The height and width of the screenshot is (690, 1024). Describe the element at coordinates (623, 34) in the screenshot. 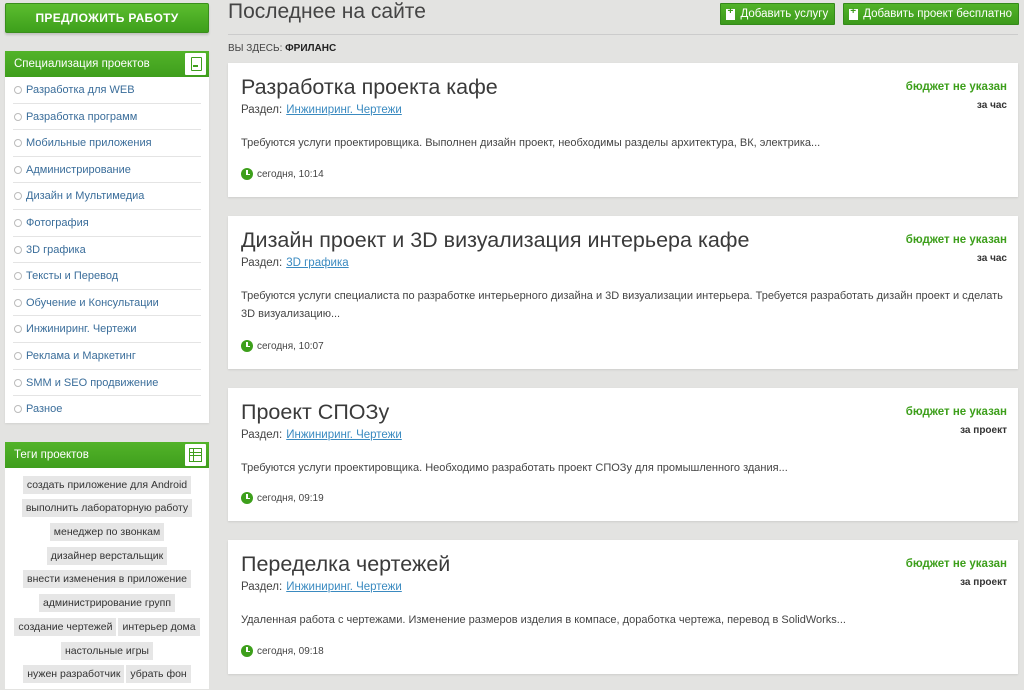

I see `header-divider` at that location.